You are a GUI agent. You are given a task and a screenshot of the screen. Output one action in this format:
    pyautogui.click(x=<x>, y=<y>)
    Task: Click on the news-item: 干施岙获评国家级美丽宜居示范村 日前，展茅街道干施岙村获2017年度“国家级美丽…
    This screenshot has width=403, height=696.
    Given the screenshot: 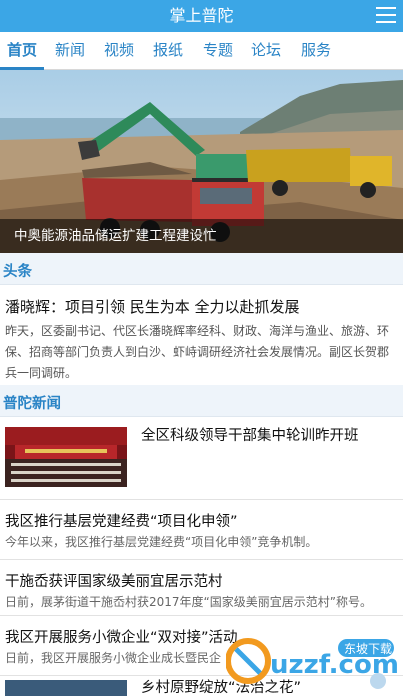 What is the action you would take?
    pyautogui.click(x=201, y=587)
    